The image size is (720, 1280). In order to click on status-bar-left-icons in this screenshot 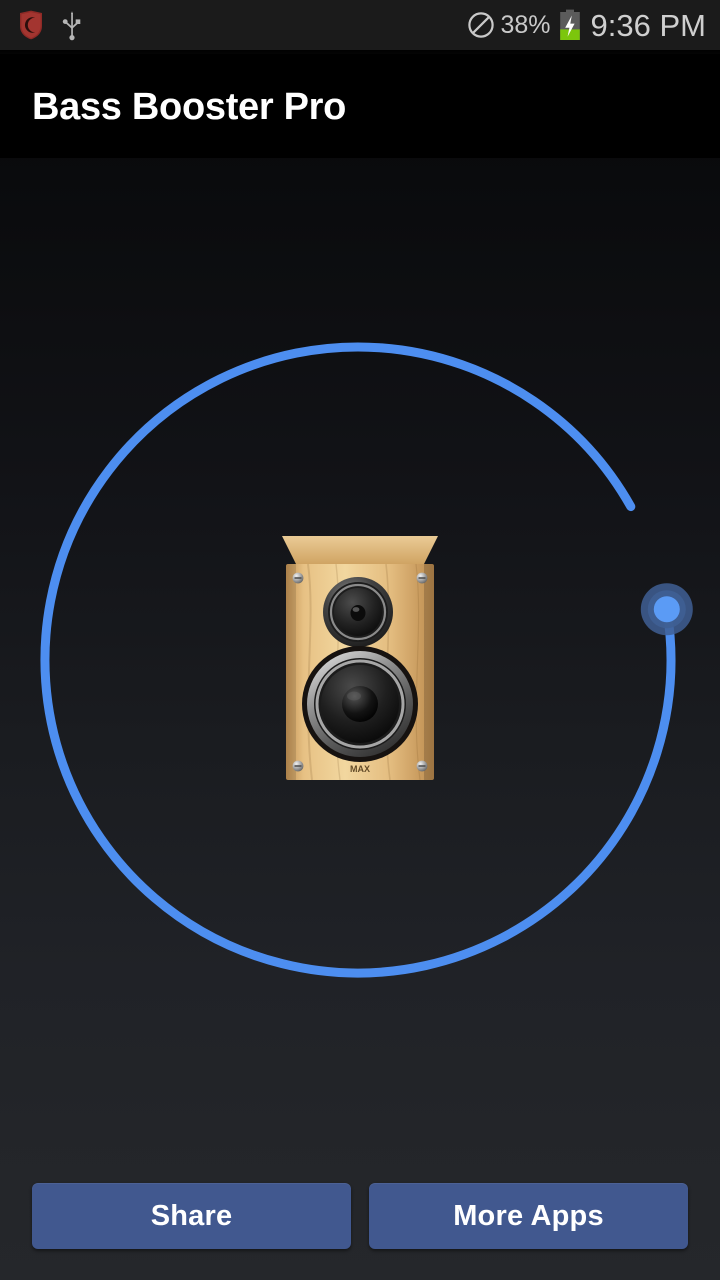, I will do `click(51, 25)`.